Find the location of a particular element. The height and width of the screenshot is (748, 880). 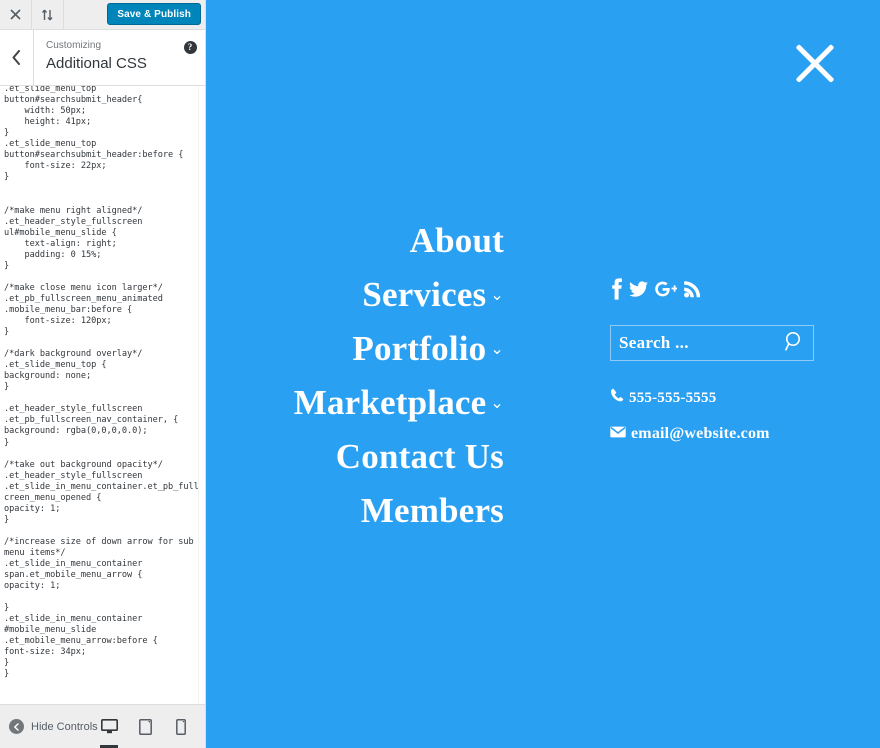

search-icon is located at coordinates (794, 343).